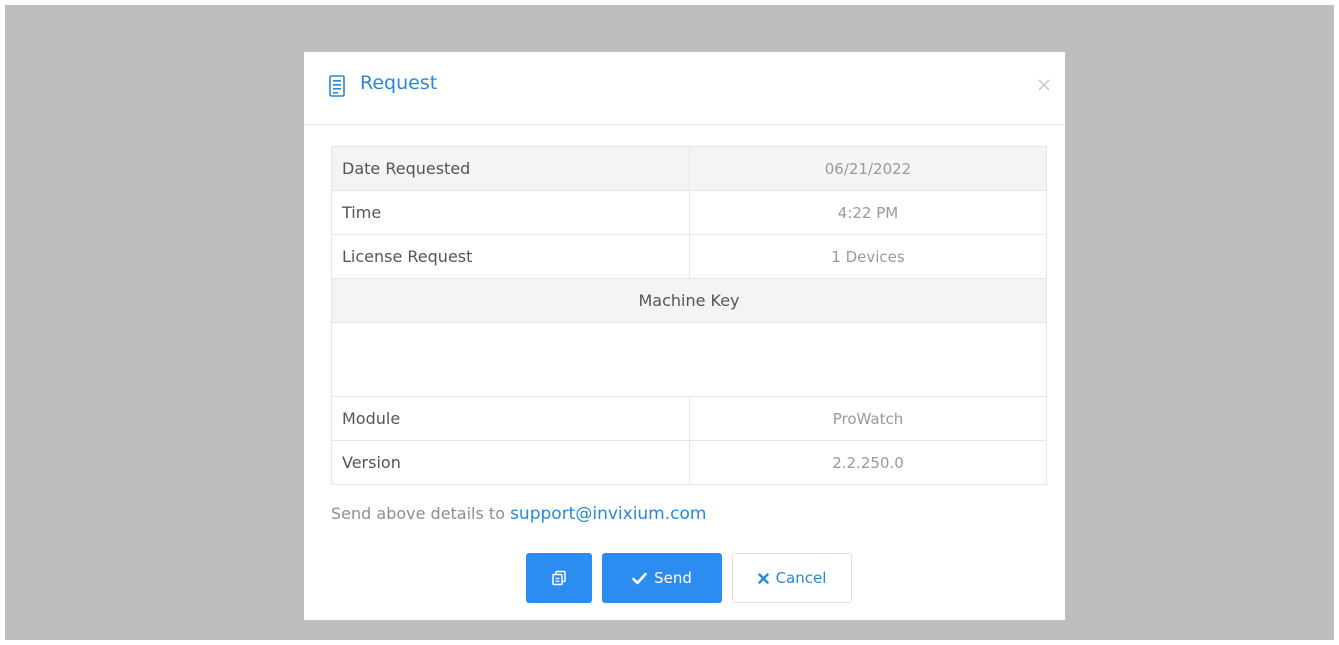 Image resolution: width=1339 pixels, height=645 pixels. Describe the element at coordinates (510, 462) in the screenshot. I see `row-label: Version` at that location.